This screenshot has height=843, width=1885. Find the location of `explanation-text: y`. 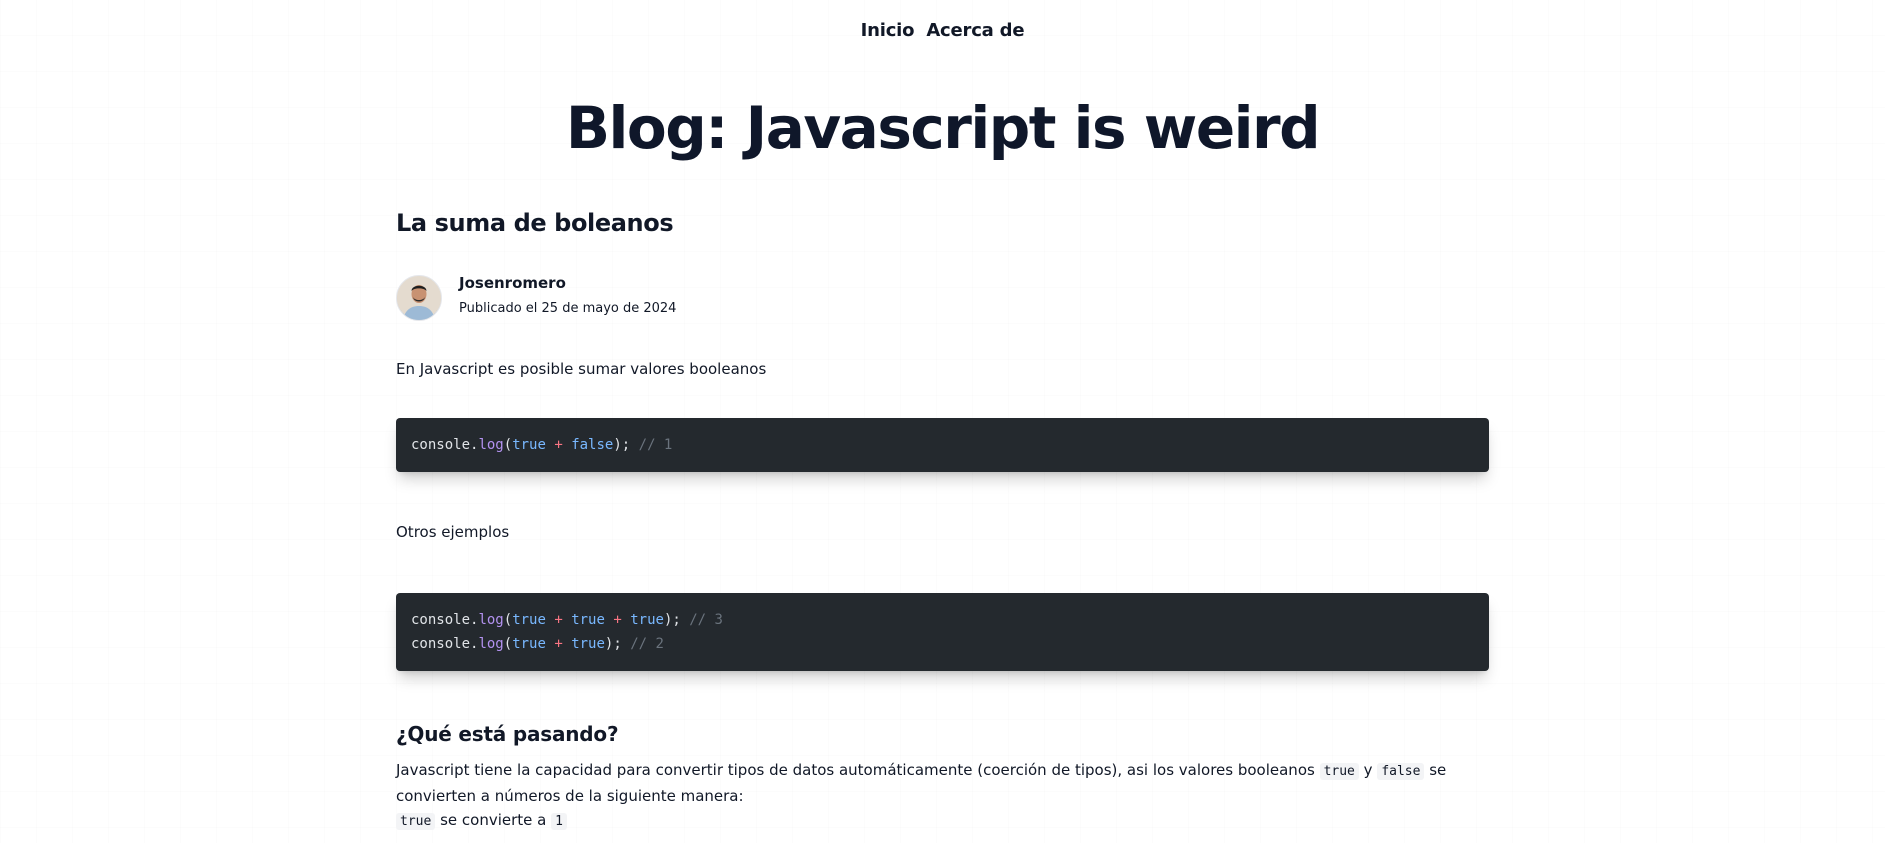

explanation-text: y is located at coordinates (1368, 770).